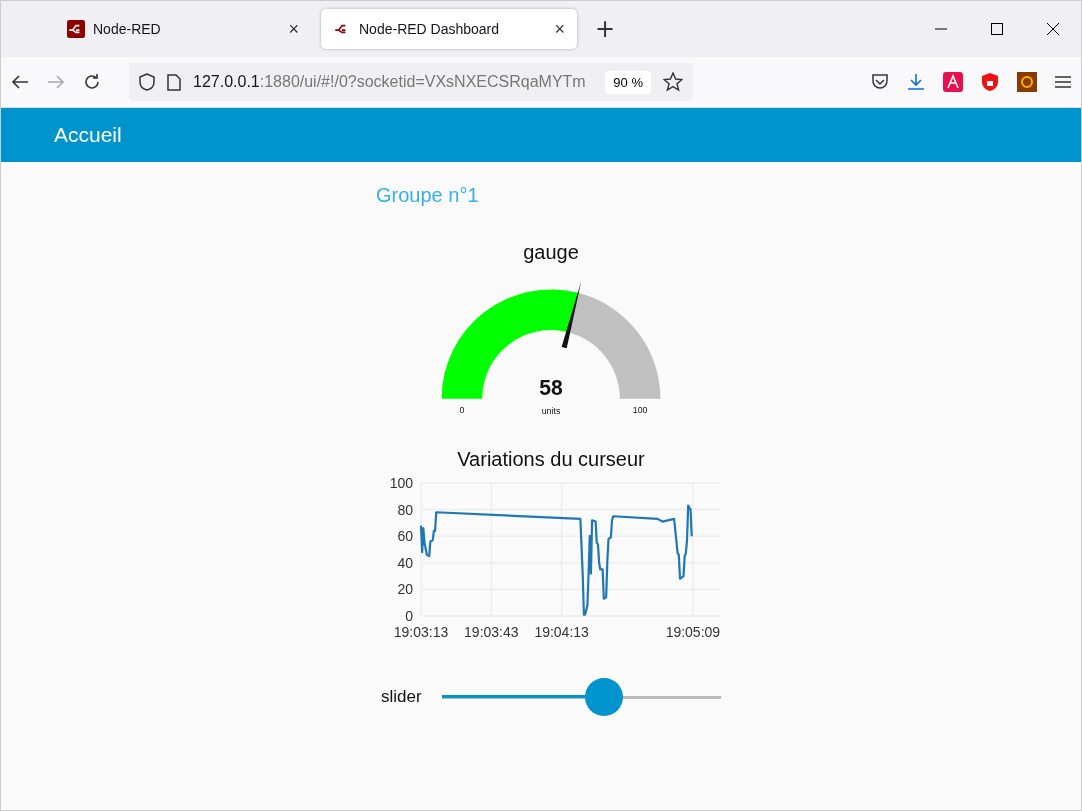 The image size is (1082, 811). What do you see at coordinates (401, 697) in the screenshot?
I see `slider-label: slider` at bounding box center [401, 697].